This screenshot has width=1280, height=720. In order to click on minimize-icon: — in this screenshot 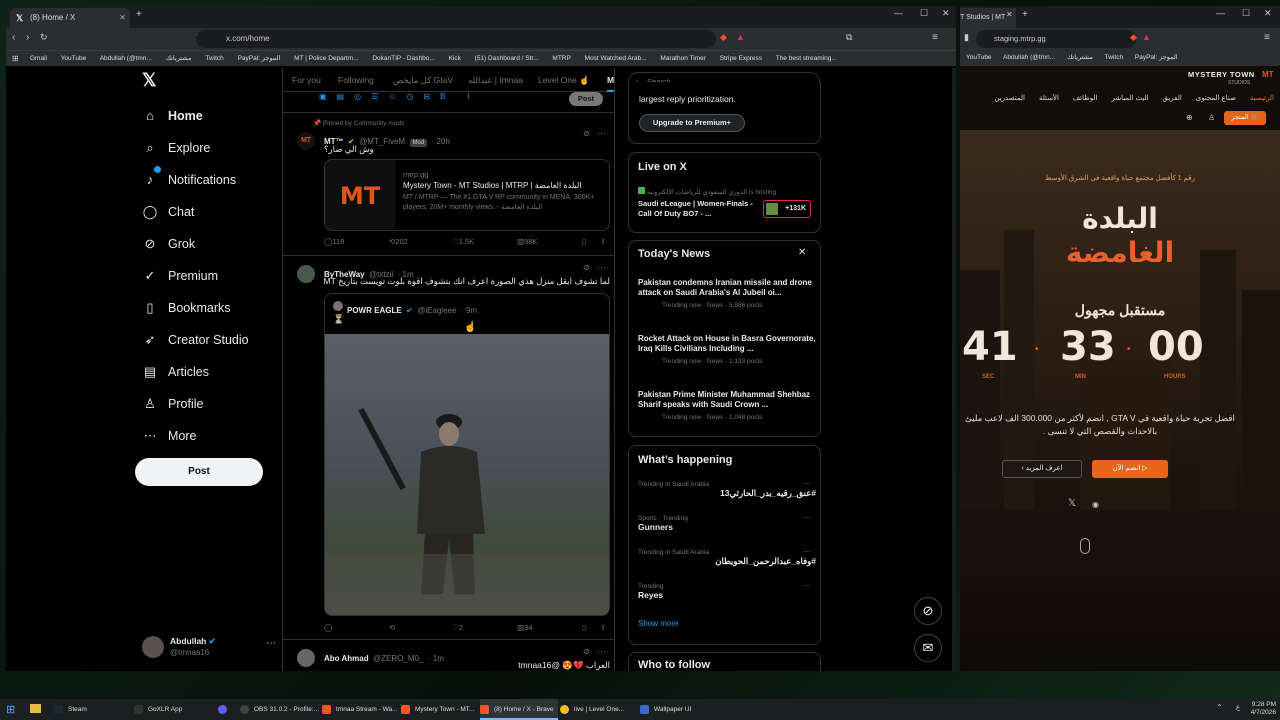, I will do `click(1220, 13)`.